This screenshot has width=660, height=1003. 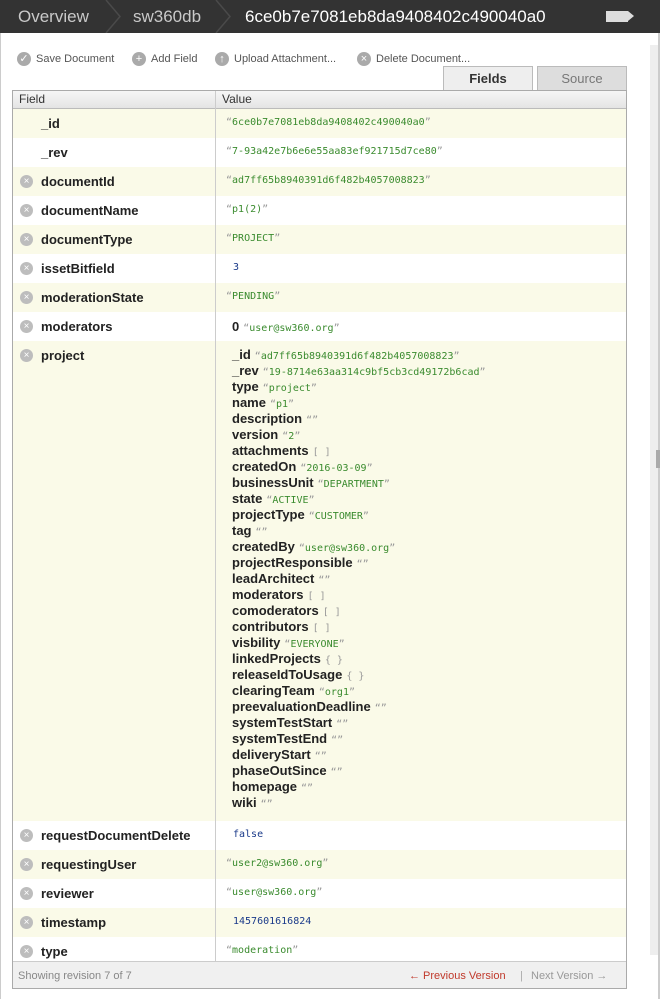 I want to click on field-value: false, so click(x=248, y=834).